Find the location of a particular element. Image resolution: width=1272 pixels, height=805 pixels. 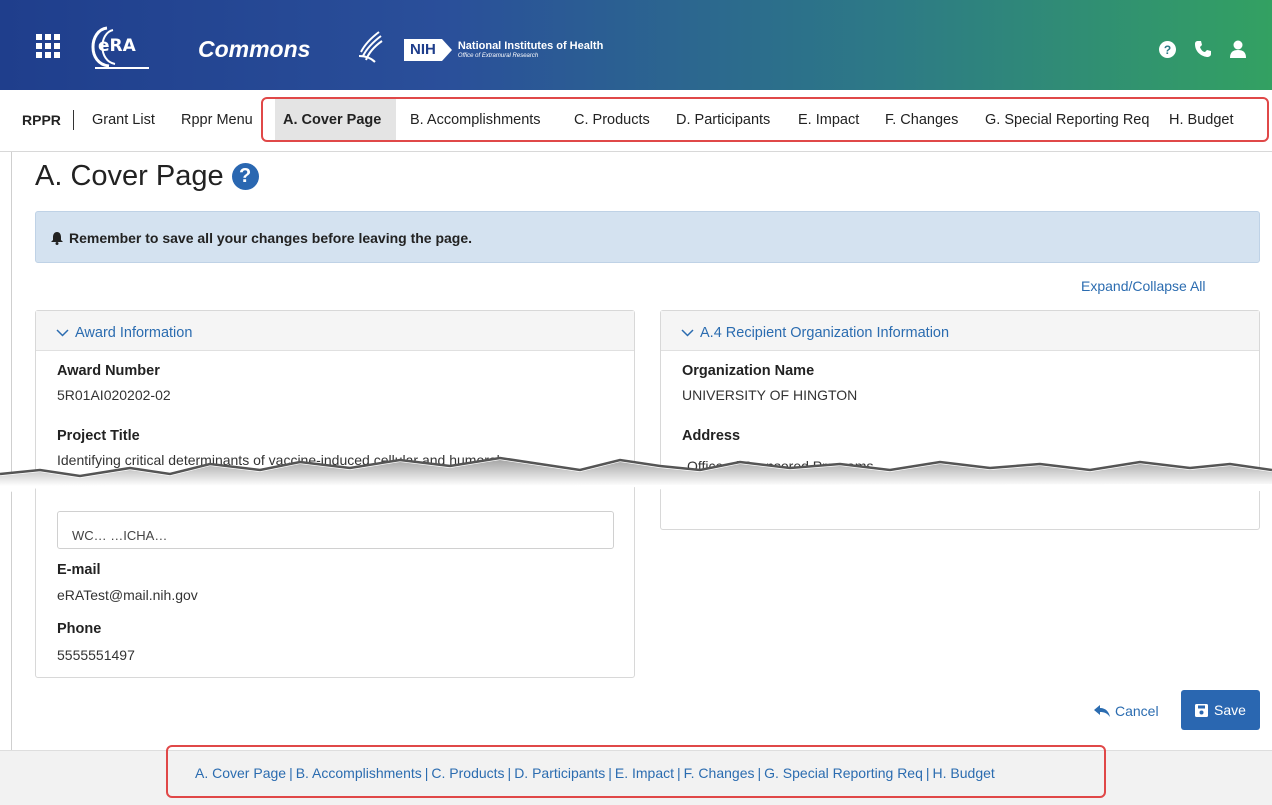

app-name: Commons is located at coordinates (254, 49).